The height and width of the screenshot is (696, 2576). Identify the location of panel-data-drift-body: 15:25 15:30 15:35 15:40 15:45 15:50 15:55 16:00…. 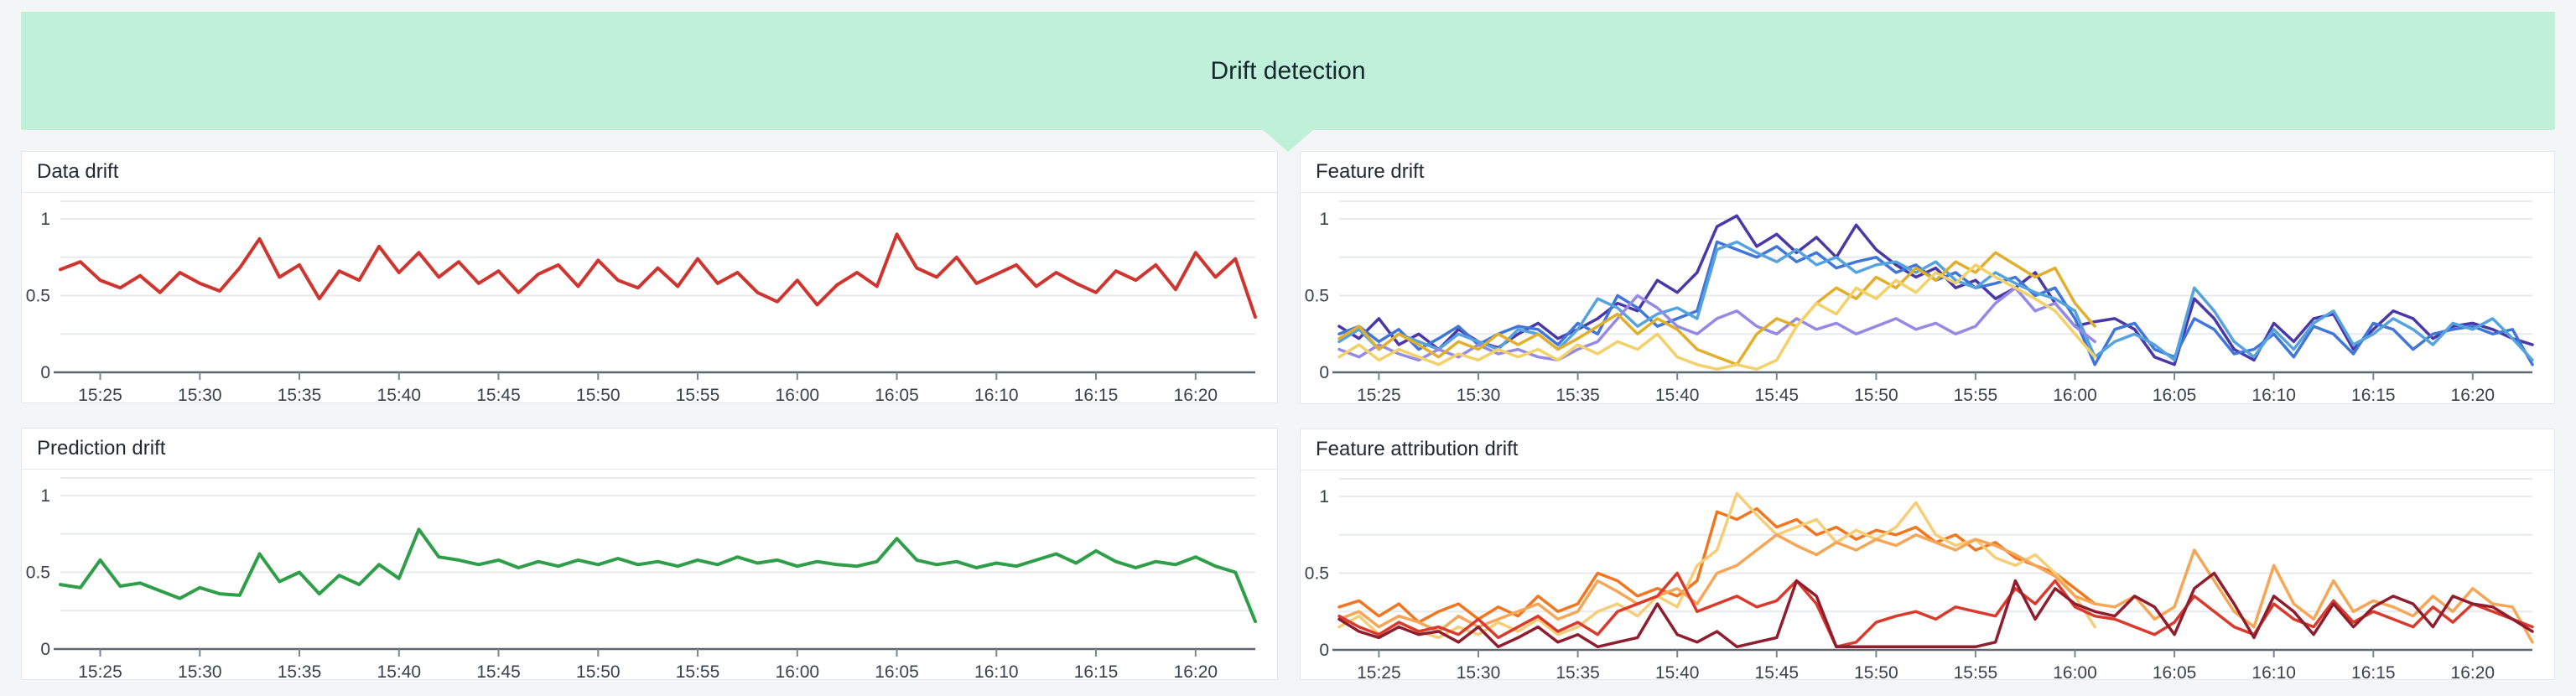
(649, 298).